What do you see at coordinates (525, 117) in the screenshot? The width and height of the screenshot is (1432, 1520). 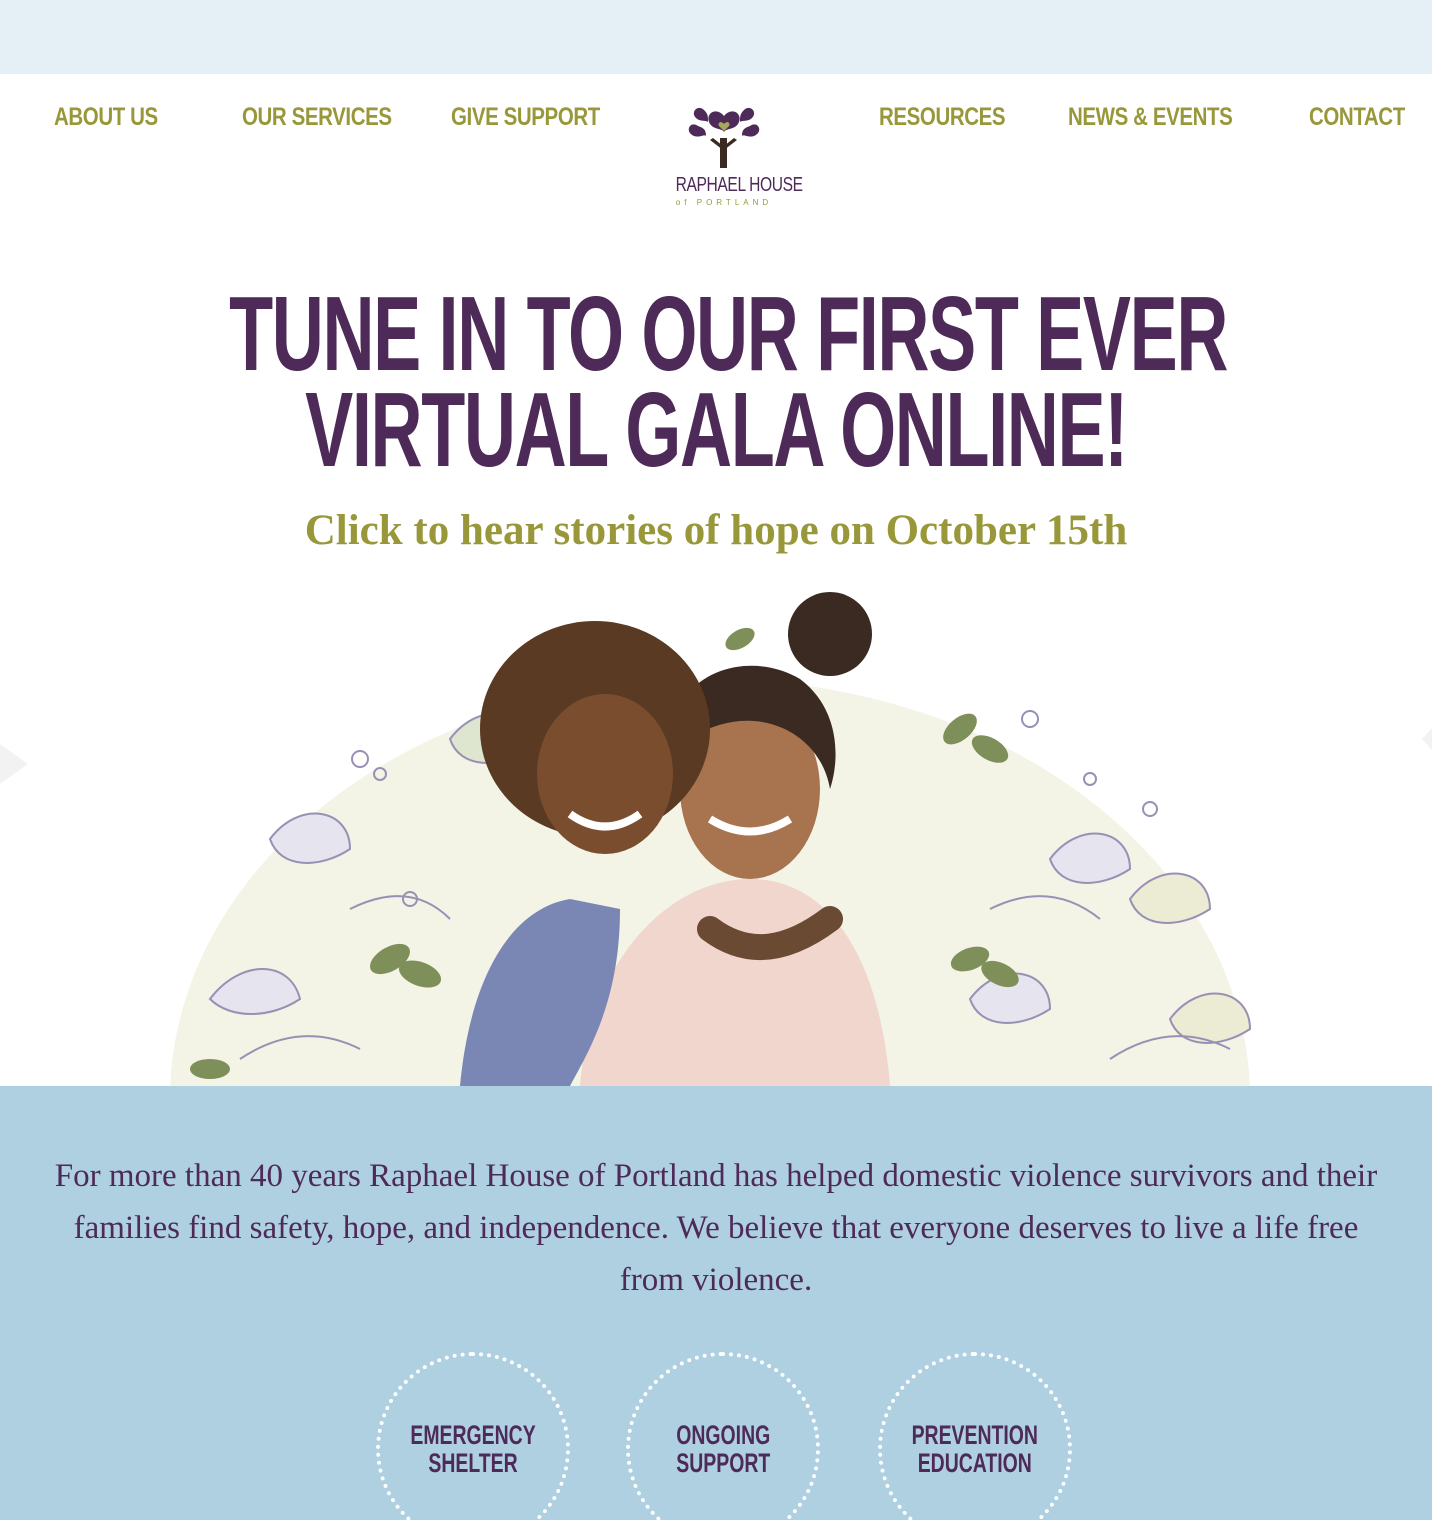 I see `nav-give-support: GIVE SUPPORT` at bounding box center [525, 117].